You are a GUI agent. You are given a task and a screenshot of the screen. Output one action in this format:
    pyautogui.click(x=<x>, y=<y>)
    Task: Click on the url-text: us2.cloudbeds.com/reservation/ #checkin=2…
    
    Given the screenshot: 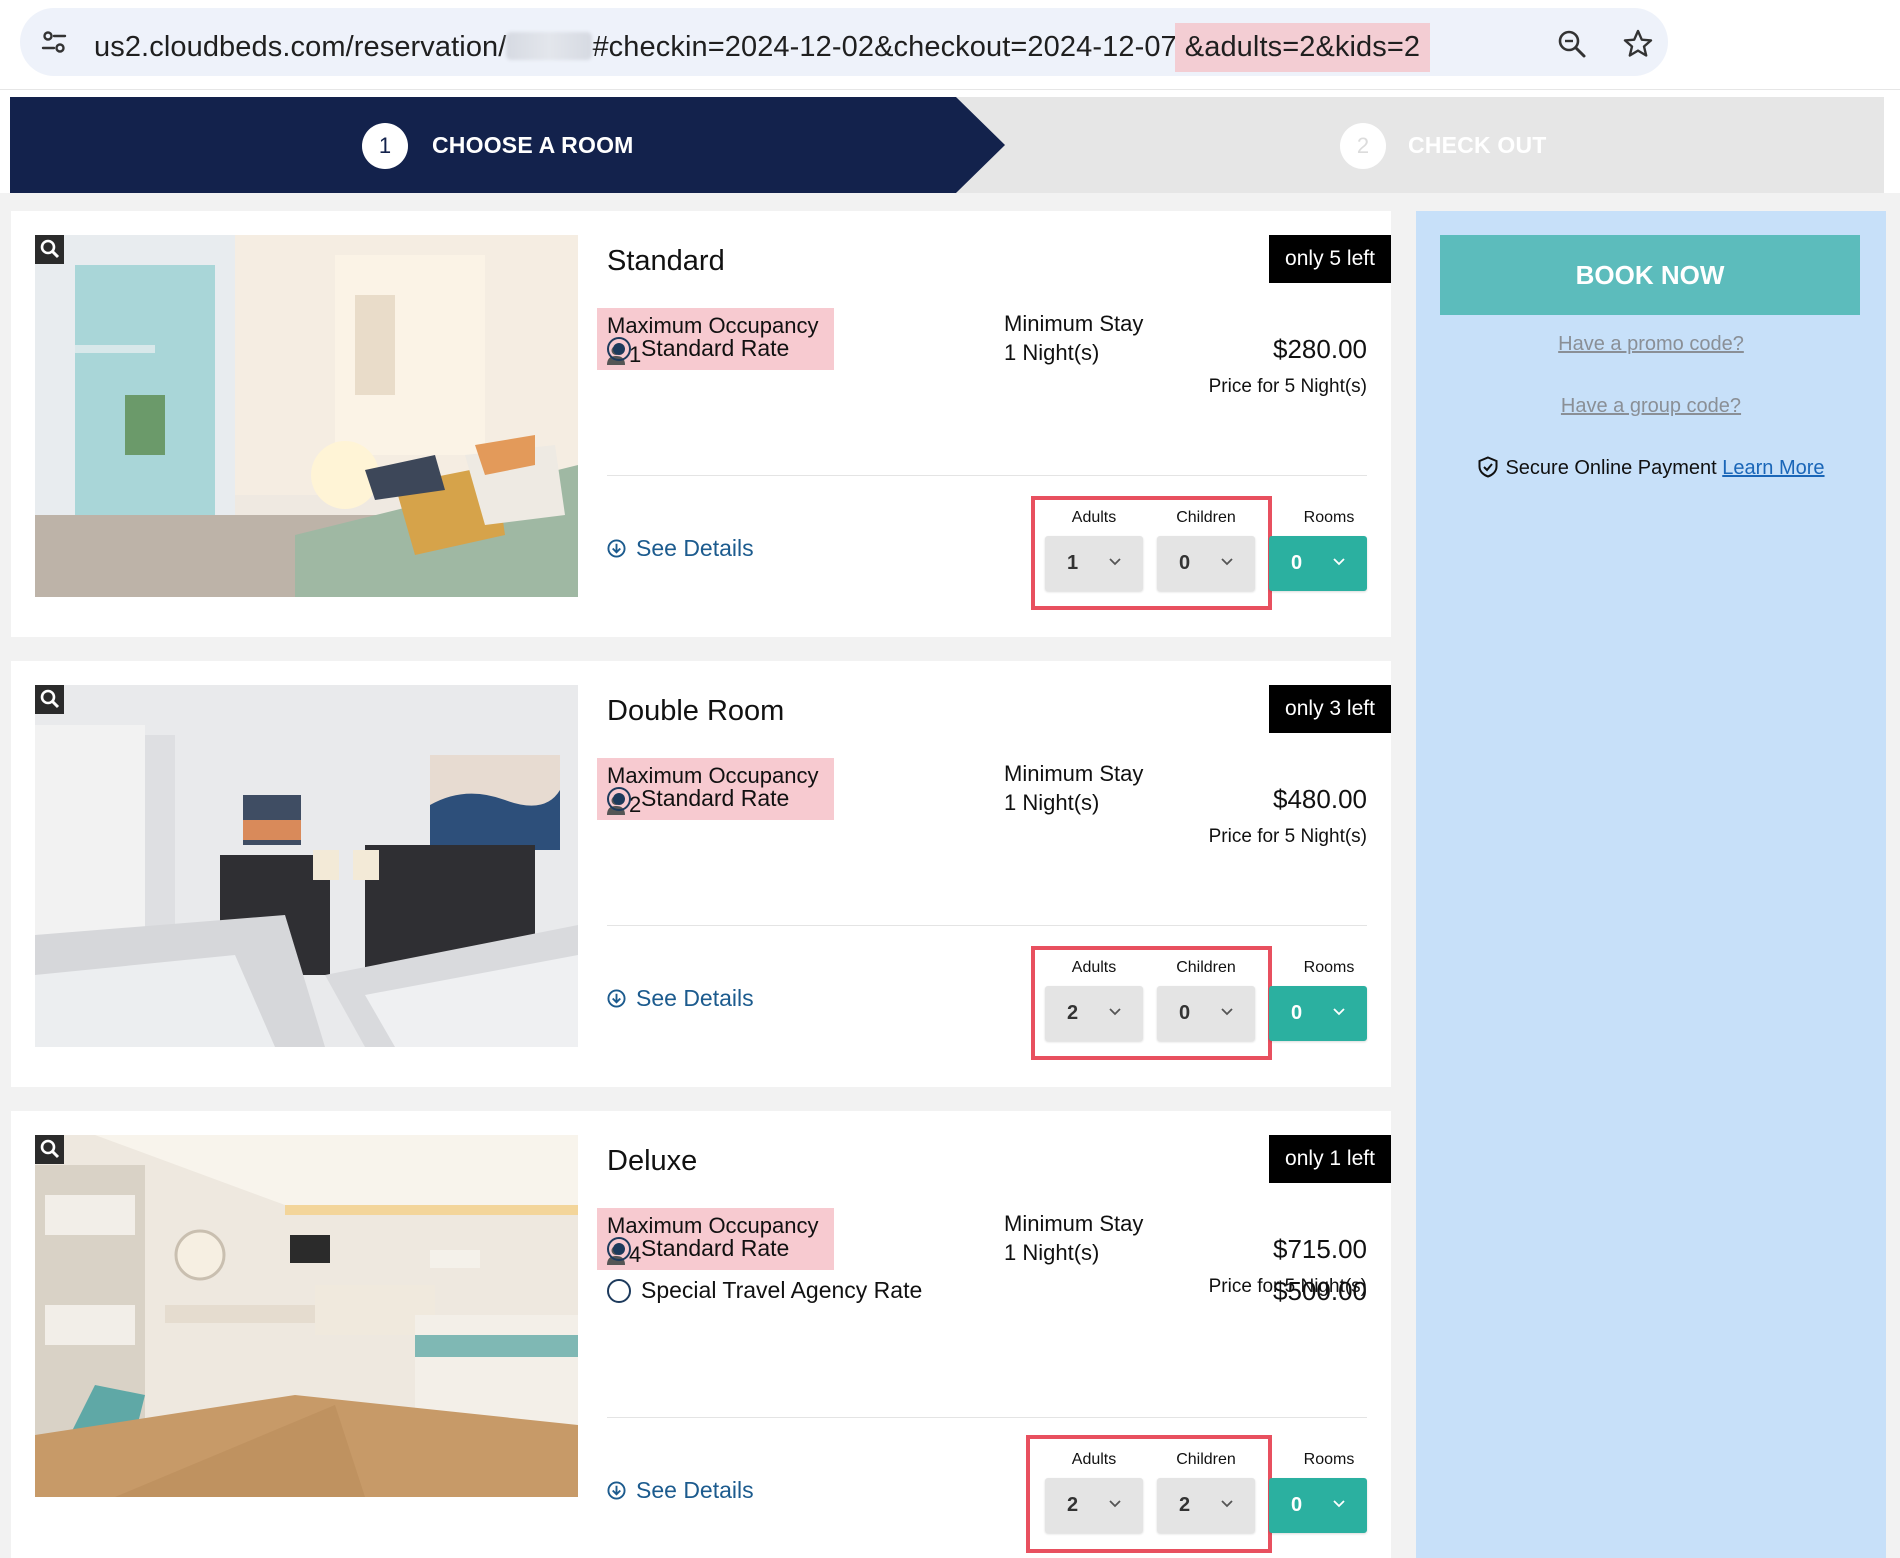 What is the action you would take?
    pyautogui.click(x=762, y=47)
    